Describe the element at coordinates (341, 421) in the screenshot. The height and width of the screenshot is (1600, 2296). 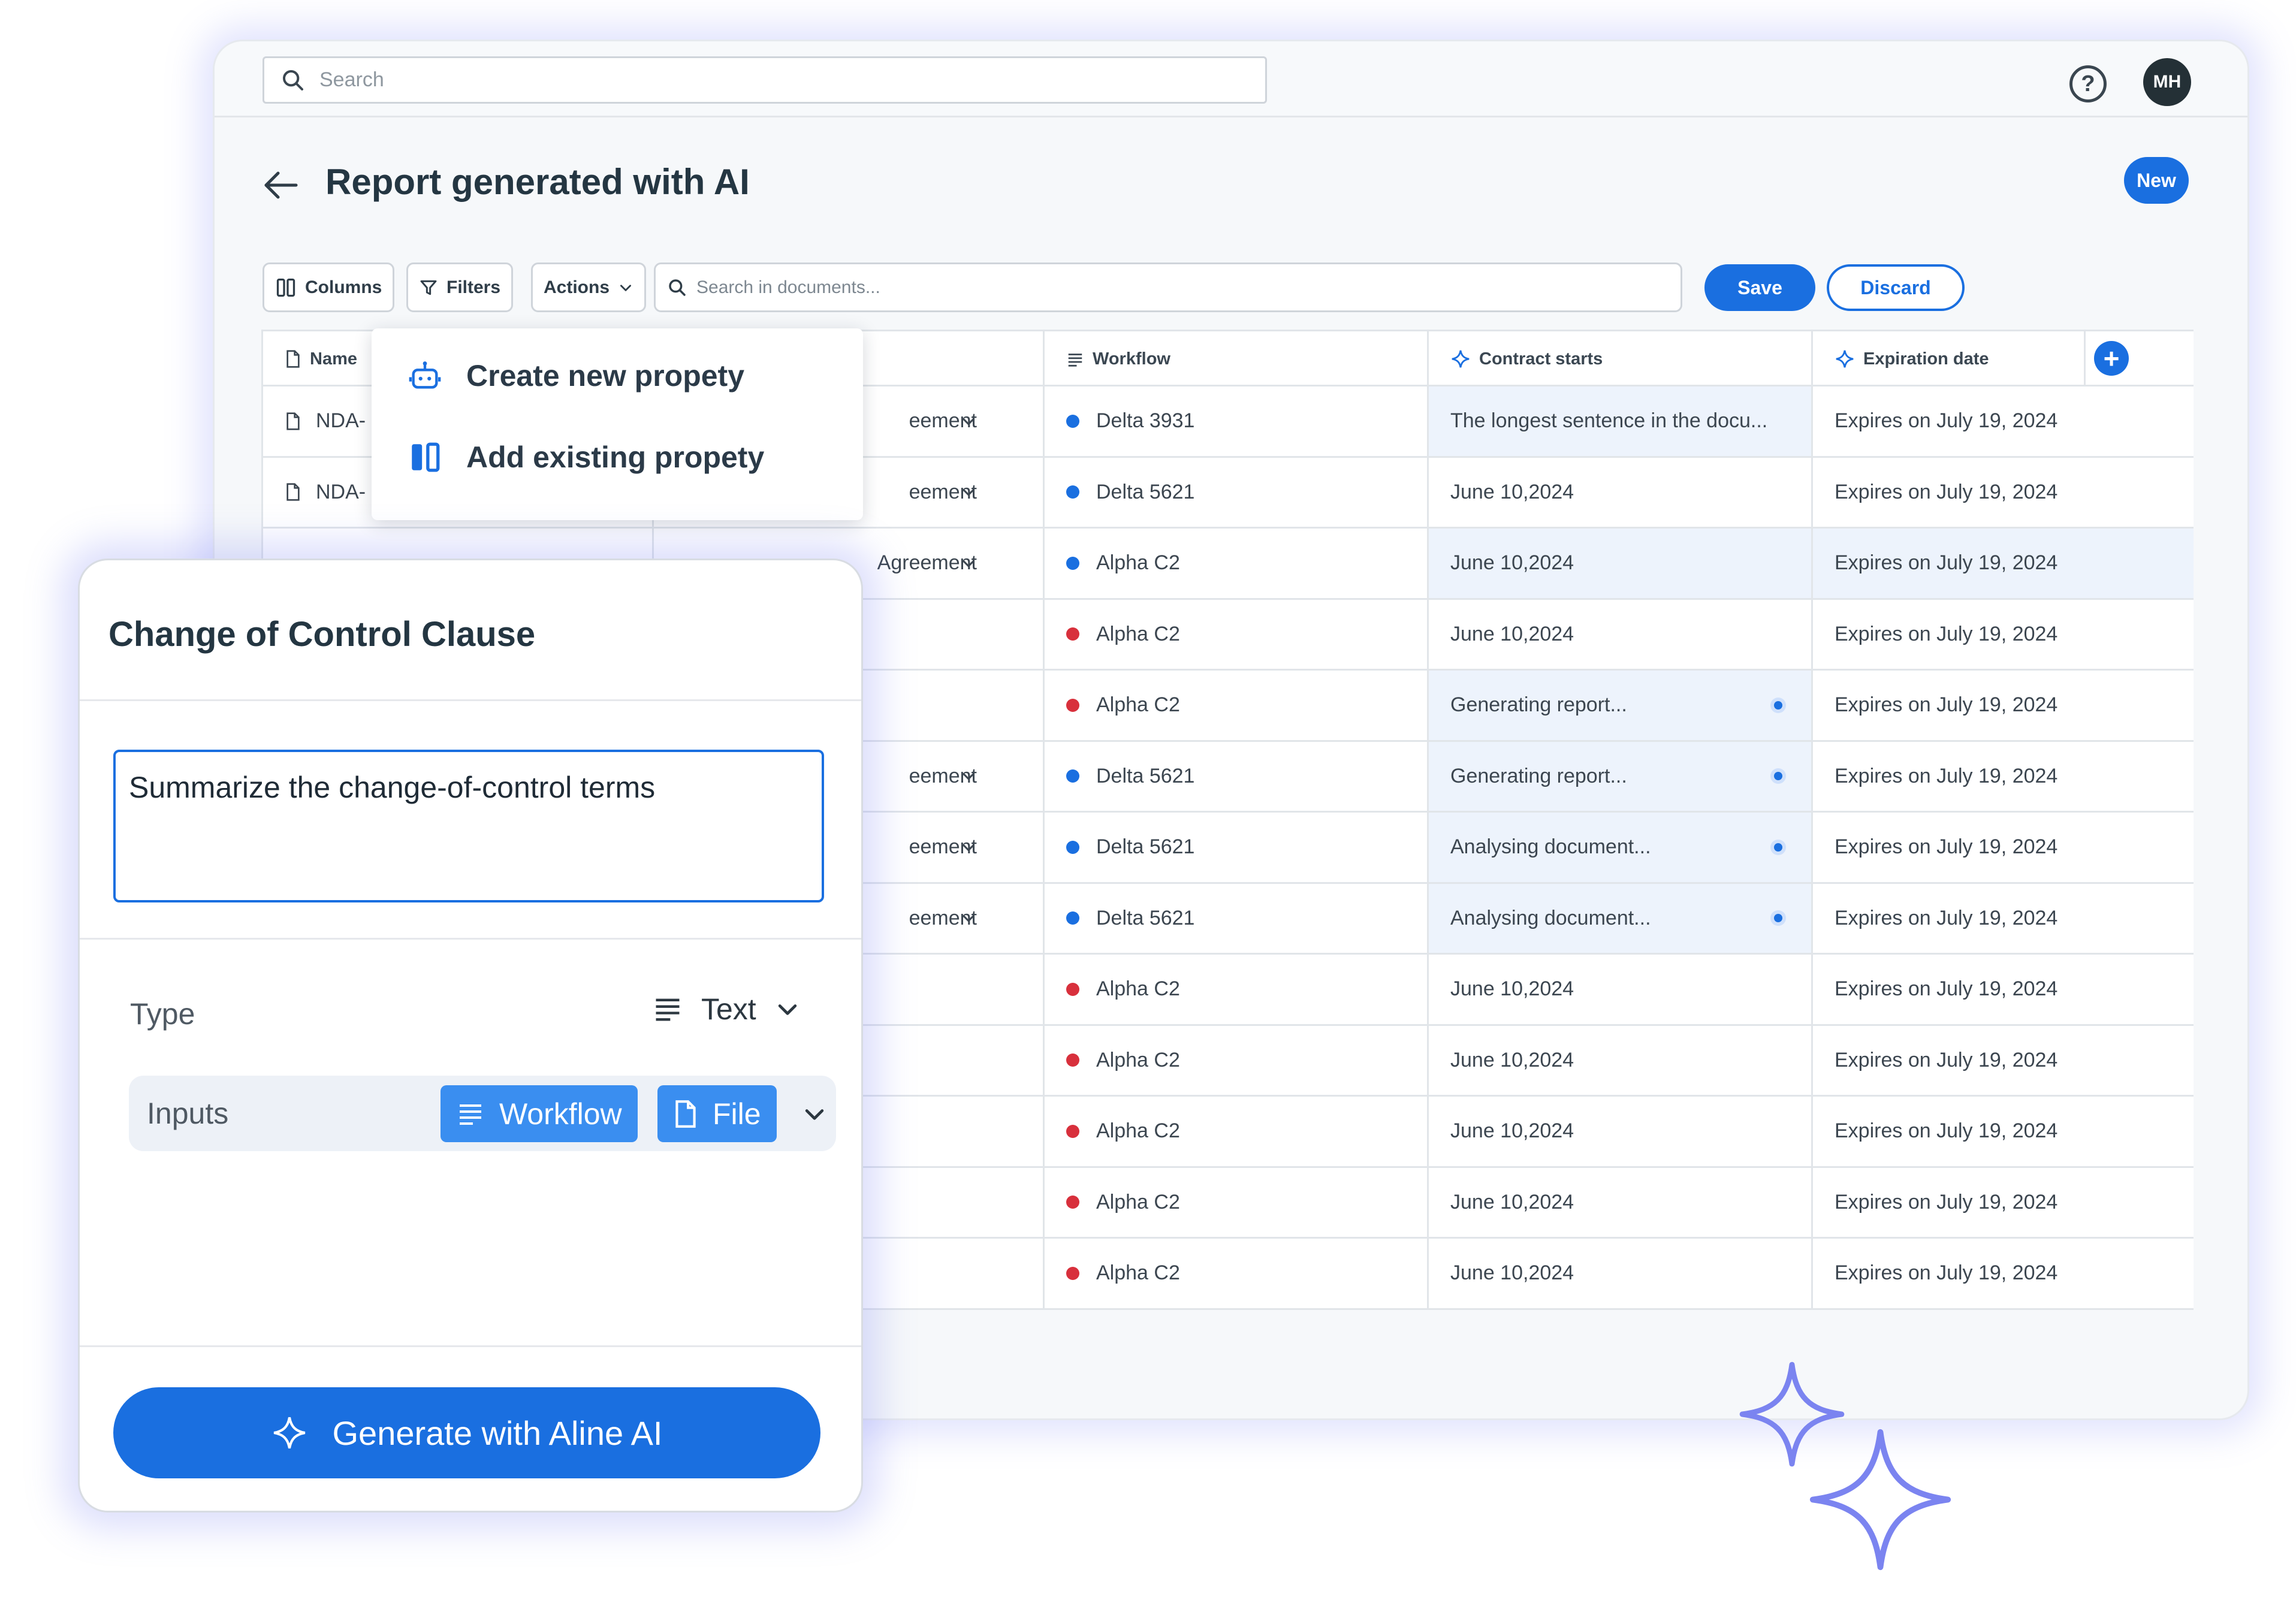
I see `cell-name-text: NDA-` at that location.